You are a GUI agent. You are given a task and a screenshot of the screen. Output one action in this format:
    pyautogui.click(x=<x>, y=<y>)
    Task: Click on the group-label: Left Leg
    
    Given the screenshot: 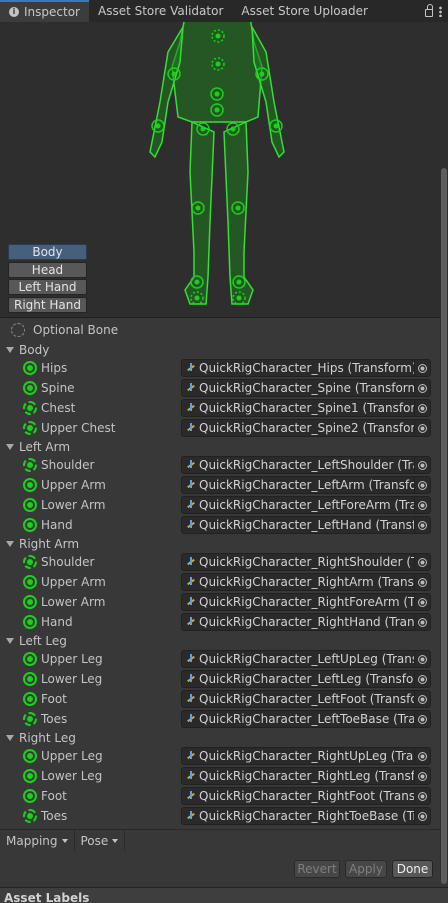 What is the action you would take?
    pyautogui.click(x=43, y=641)
    